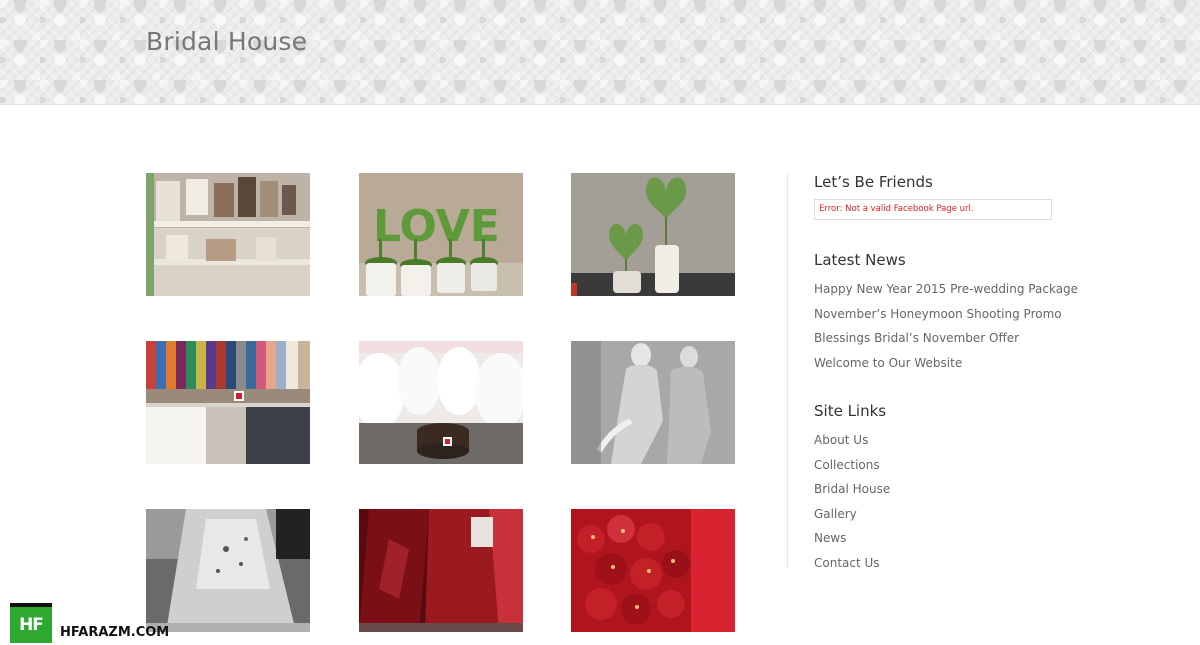  I want to click on love-topiary-image: LOVE, so click(441, 234).